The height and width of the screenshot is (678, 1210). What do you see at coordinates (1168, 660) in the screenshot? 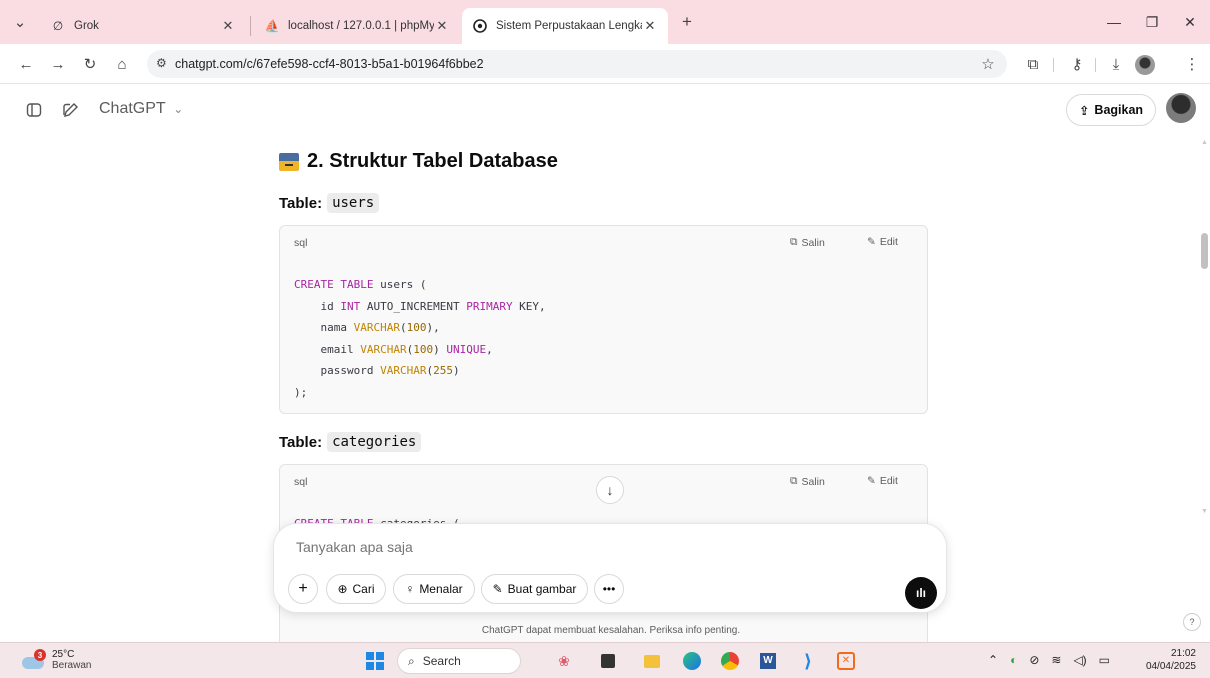
I see `clock: 21:02 04/04/2025` at bounding box center [1168, 660].